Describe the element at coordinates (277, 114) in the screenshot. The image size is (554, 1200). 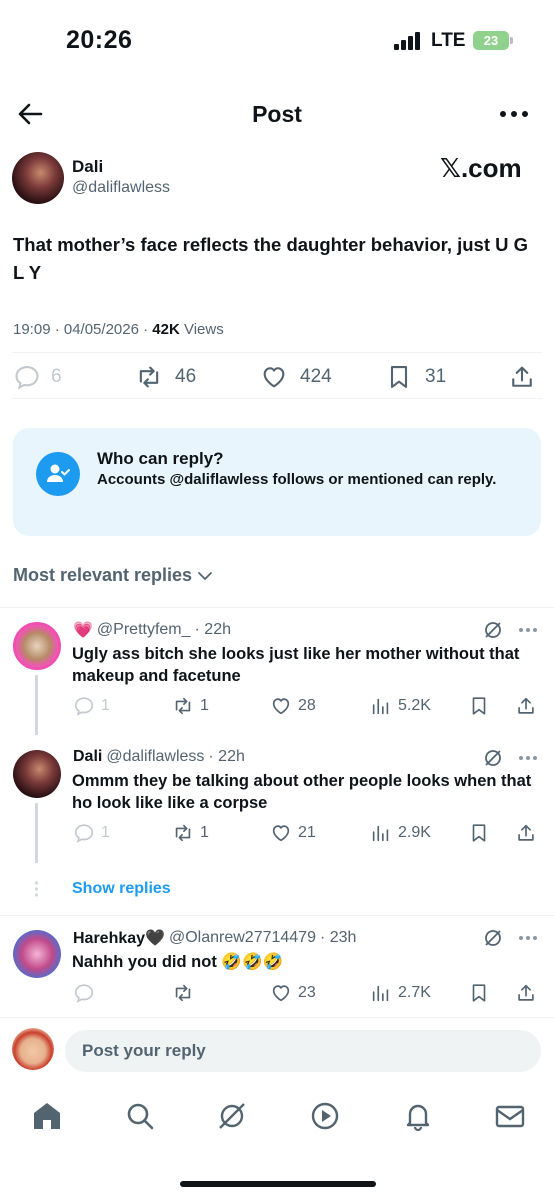
I see `page-title: Post` at that location.